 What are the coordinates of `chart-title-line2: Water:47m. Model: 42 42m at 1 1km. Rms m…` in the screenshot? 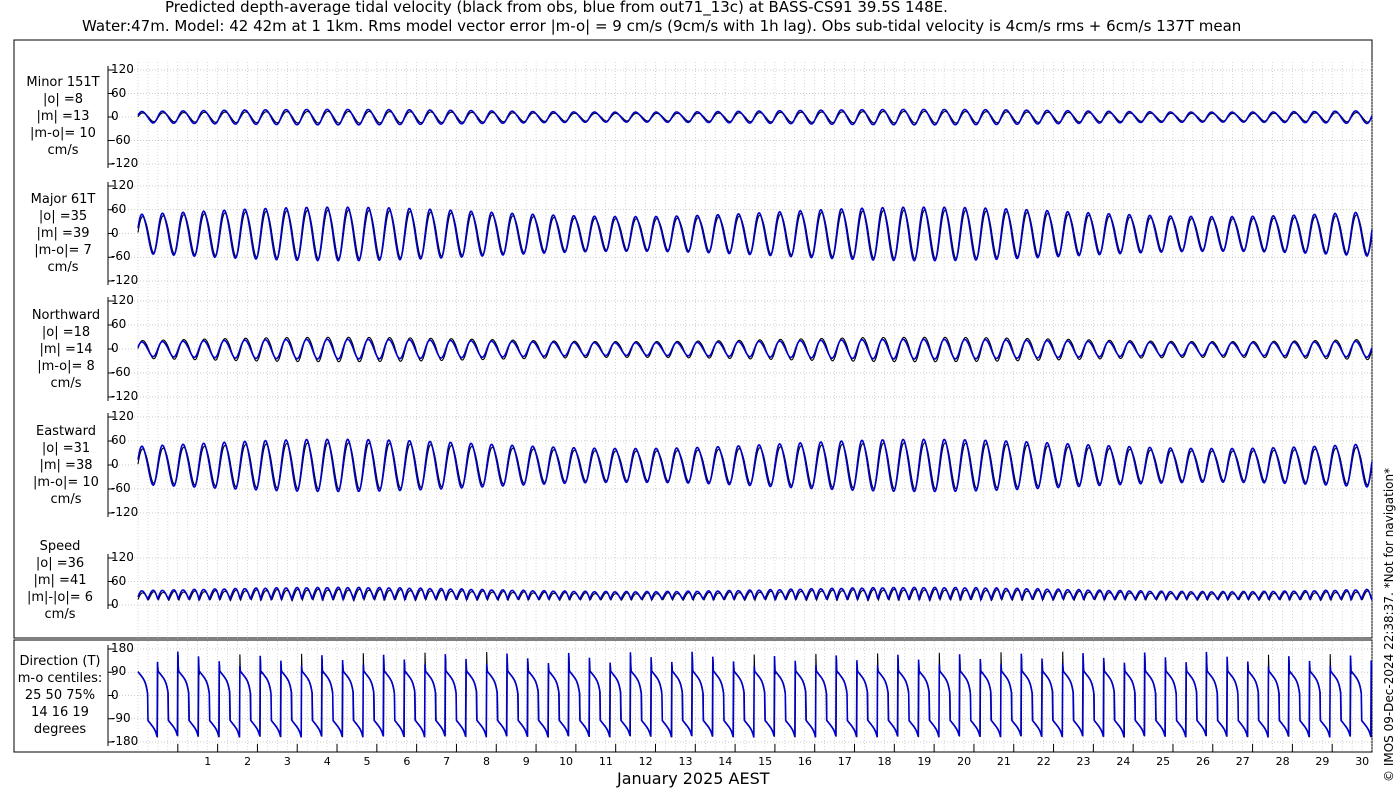 It's located at (662, 26).